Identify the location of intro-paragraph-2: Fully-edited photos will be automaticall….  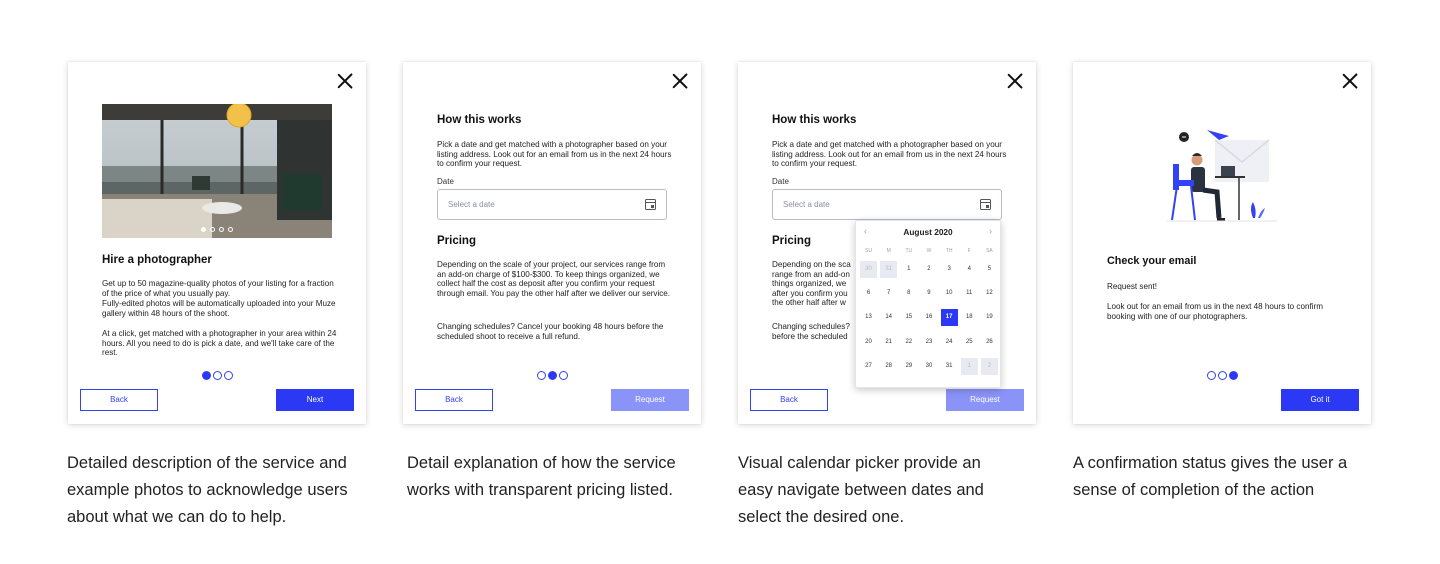
(219, 308).